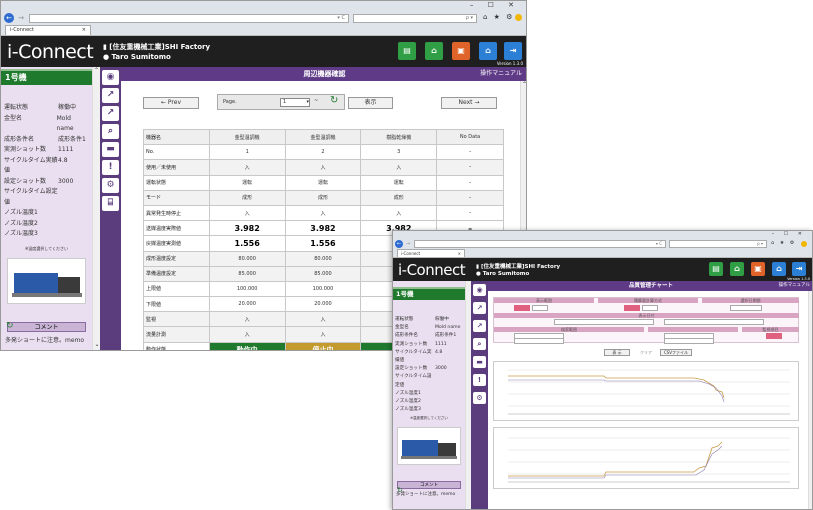  What do you see at coordinates (422, 319) in the screenshot?
I see `status-row: 運転状態 稼働中` at bounding box center [422, 319].